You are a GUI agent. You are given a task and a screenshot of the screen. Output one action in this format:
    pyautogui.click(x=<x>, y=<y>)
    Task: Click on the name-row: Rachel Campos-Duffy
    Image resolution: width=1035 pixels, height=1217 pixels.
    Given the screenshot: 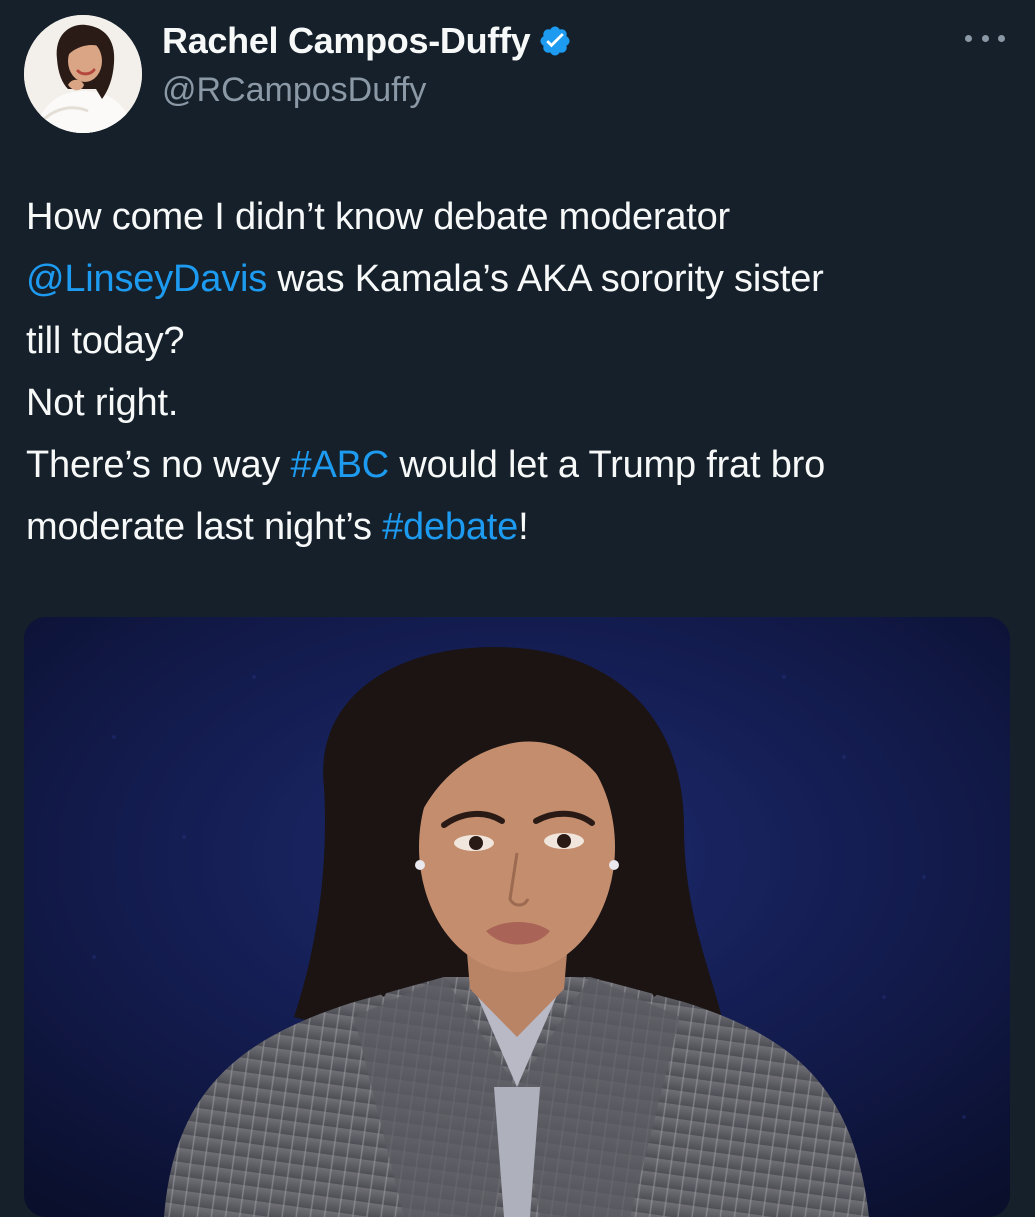 What is the action you would take?
    pyautogui.click(x=367, y=41)
    